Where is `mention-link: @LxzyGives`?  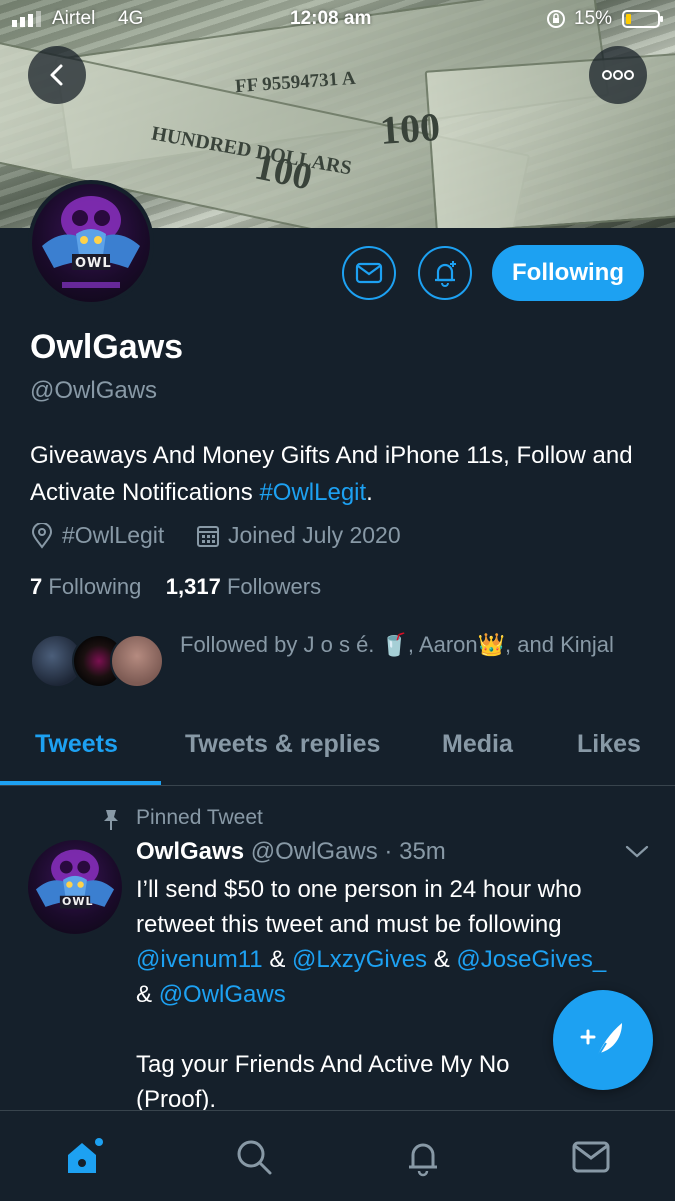 mention-link: @LxzyGives is located at coordinates (359, 959).